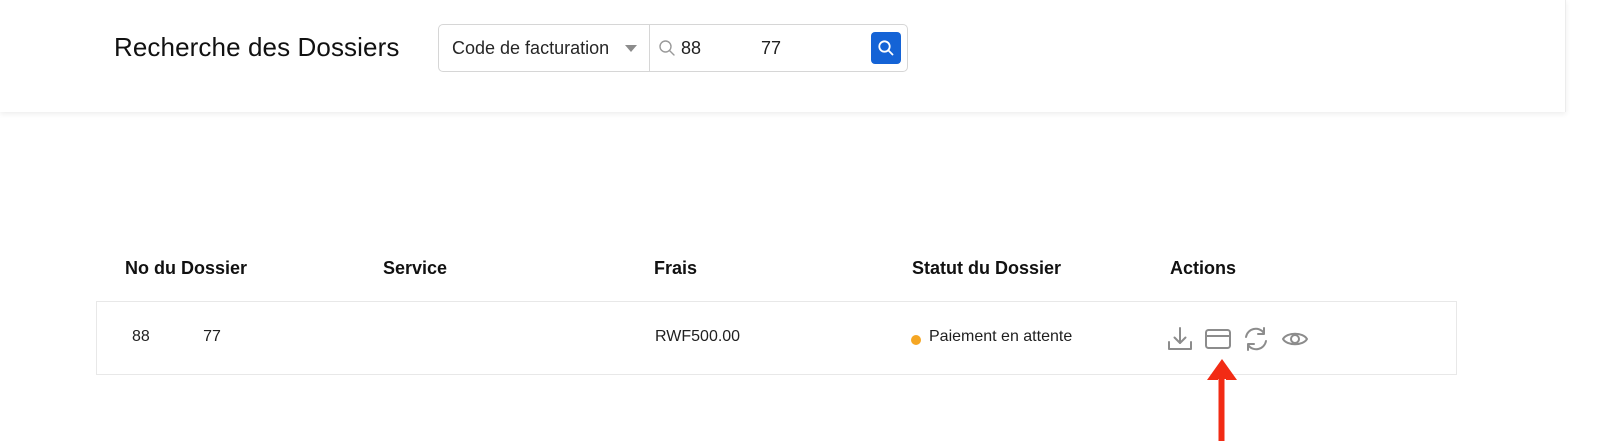  I want to click on search-input, so click(771, 48).